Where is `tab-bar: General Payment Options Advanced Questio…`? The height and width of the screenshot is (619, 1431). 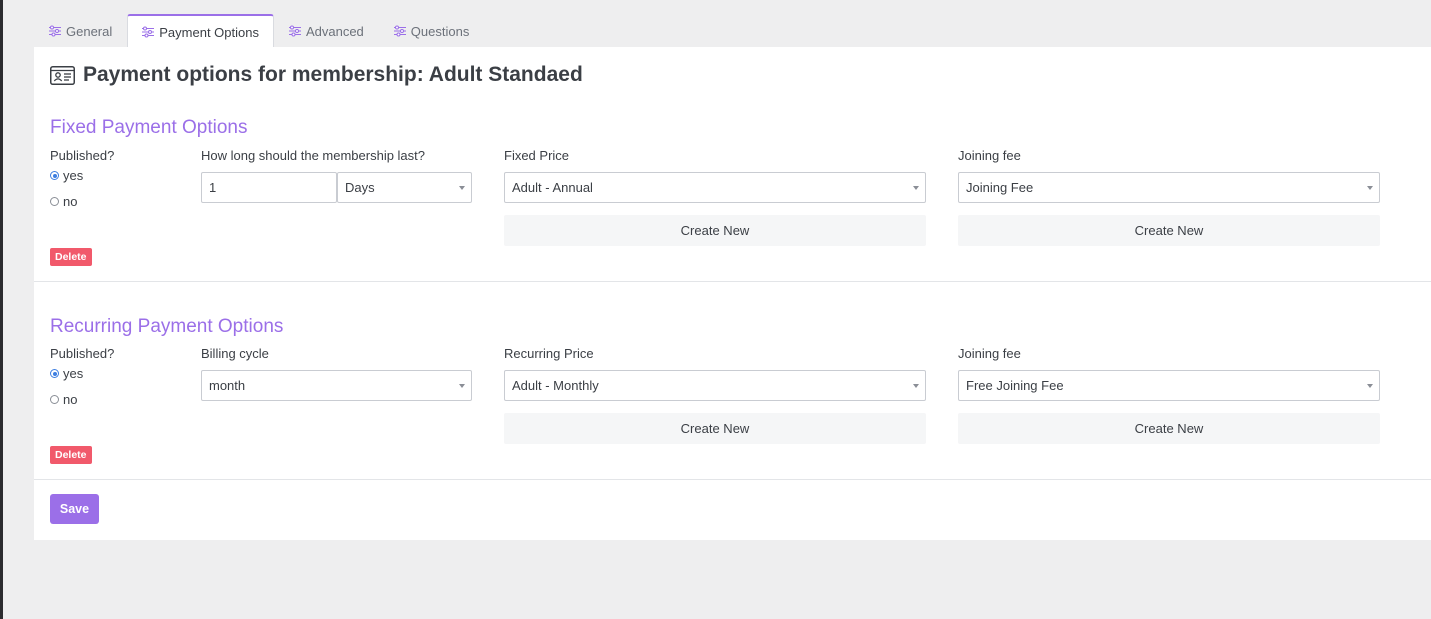
tab-bar: General Payment Options Advanced Questio… is located at coordinates (259, 31).